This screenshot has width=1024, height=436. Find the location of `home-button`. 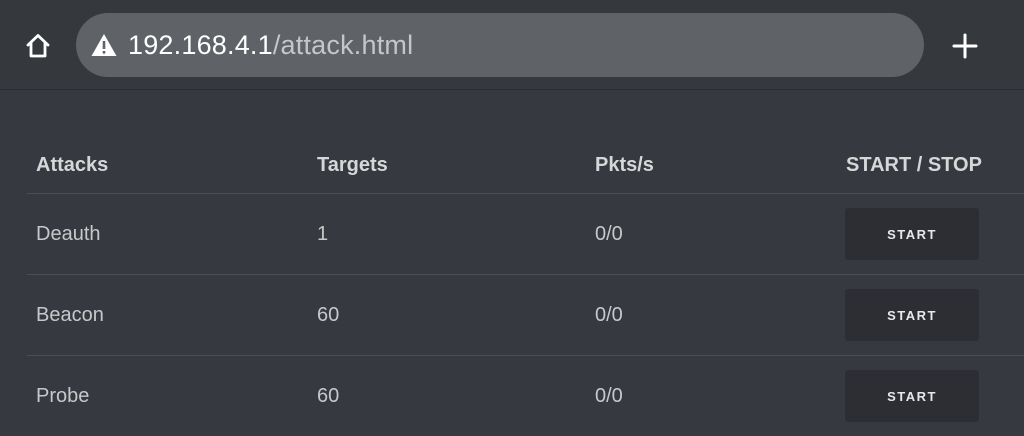

home-button is located at coordinates (38, 46).